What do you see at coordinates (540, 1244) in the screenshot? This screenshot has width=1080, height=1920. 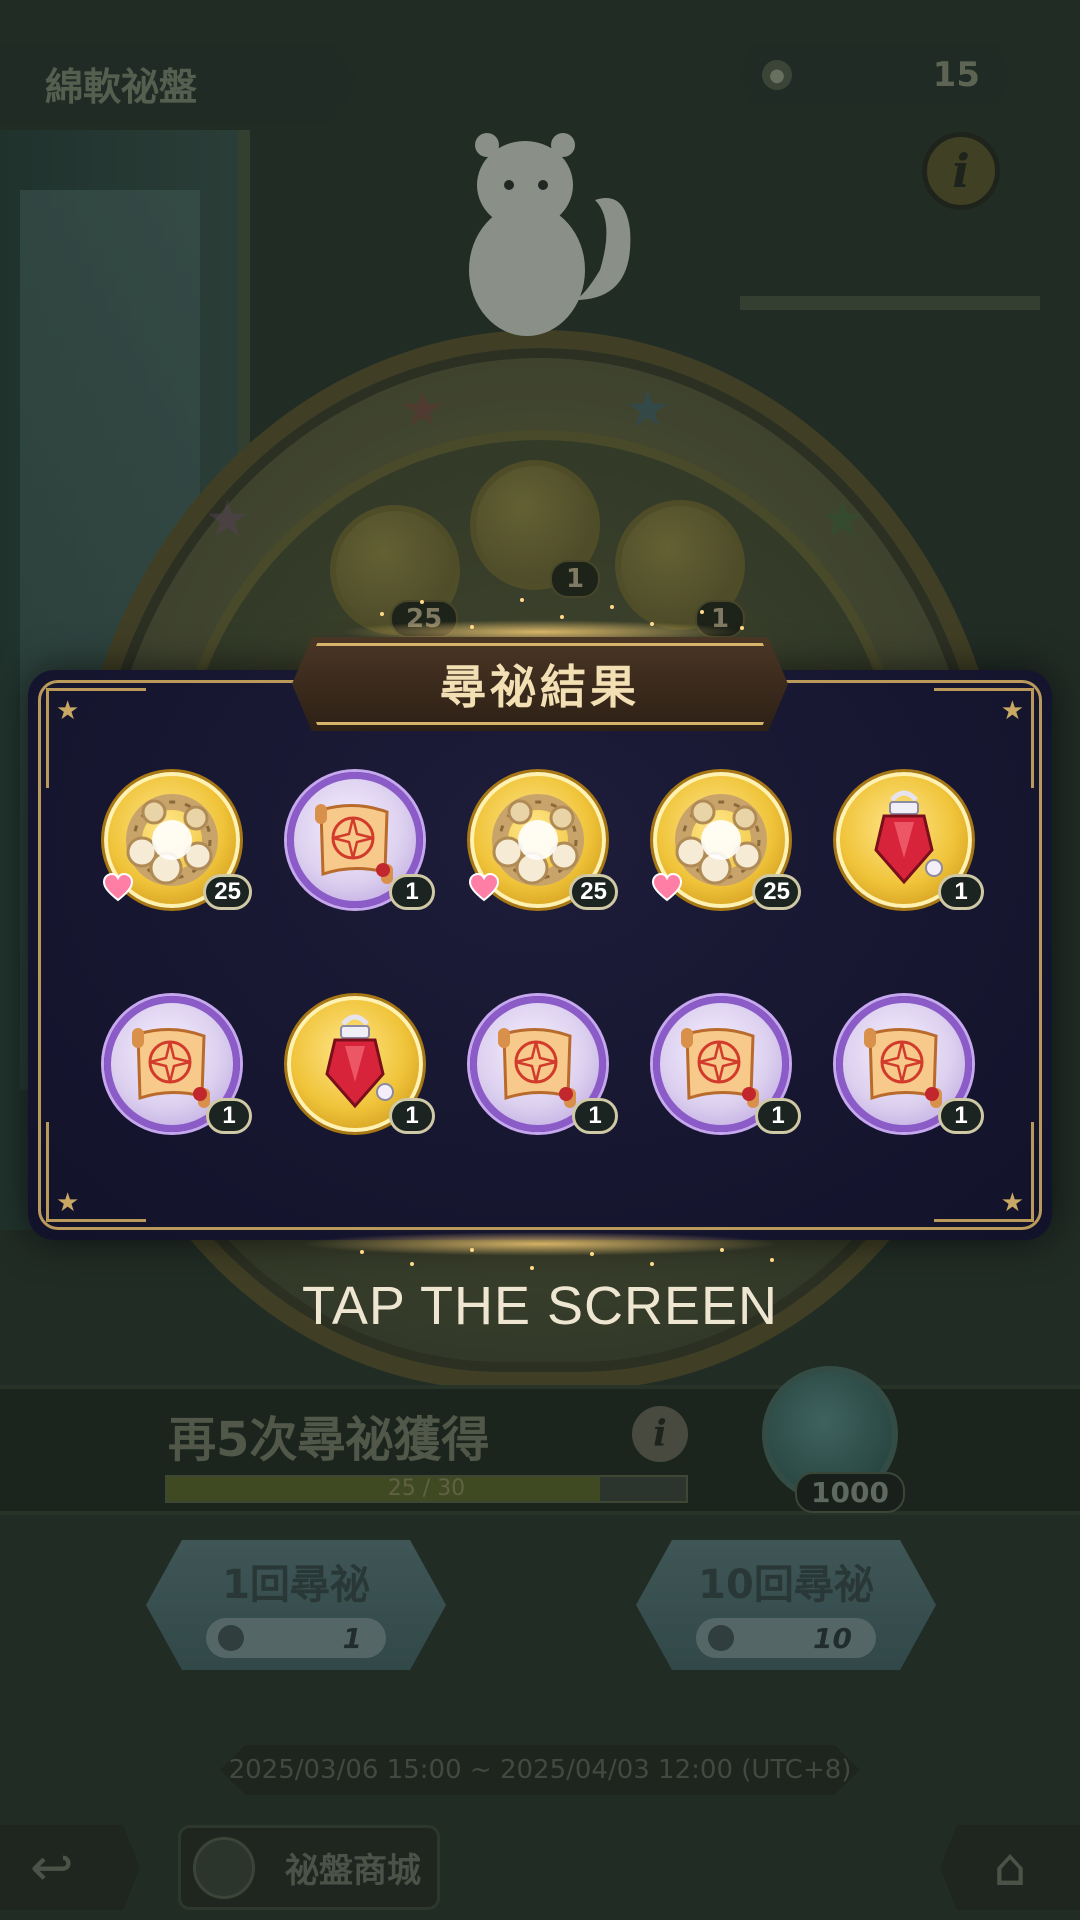 I see `modal-bottom-glow` at bounding box center [540, 1244].